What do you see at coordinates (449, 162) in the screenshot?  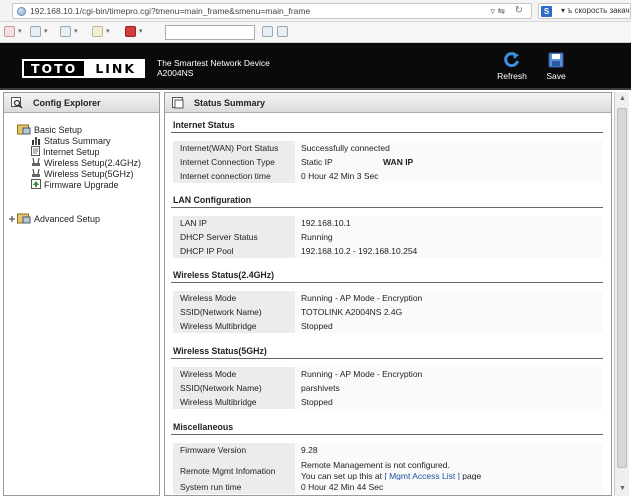 I see `row-value: Static IP WAN IP` at bounding box center [449, 162].